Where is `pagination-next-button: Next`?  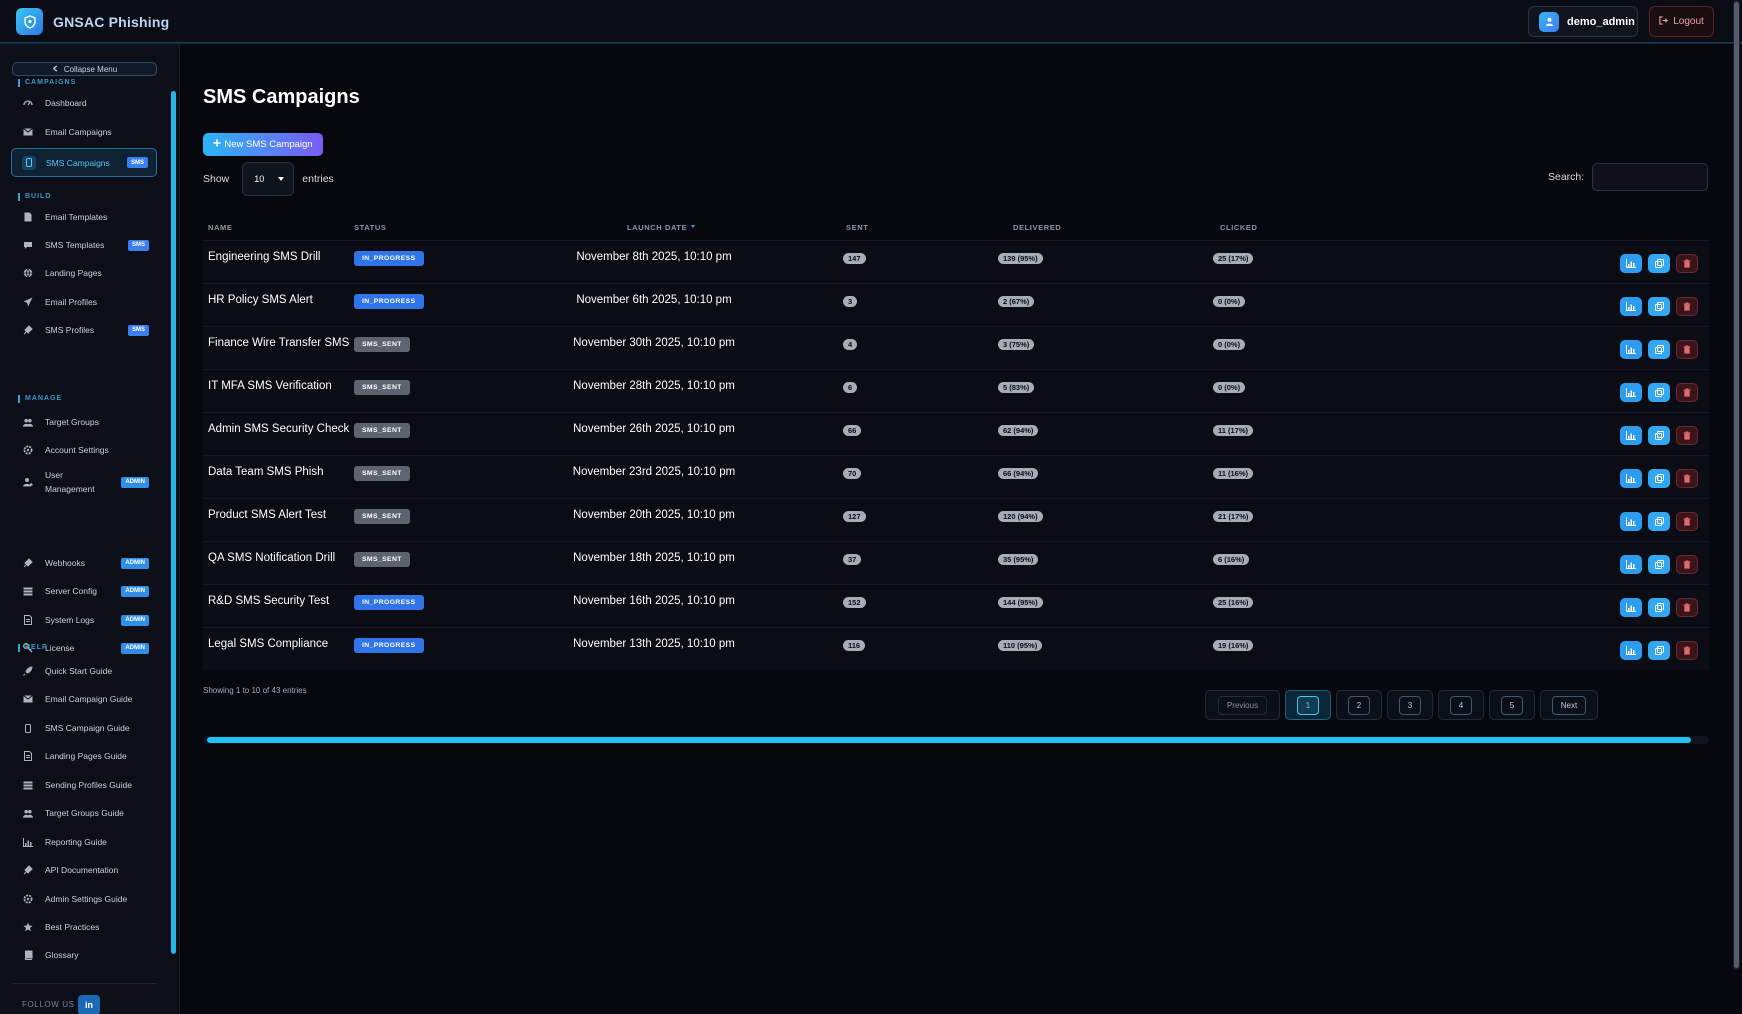
pagination-next-button: Next is located at coordinates (1569, 705).